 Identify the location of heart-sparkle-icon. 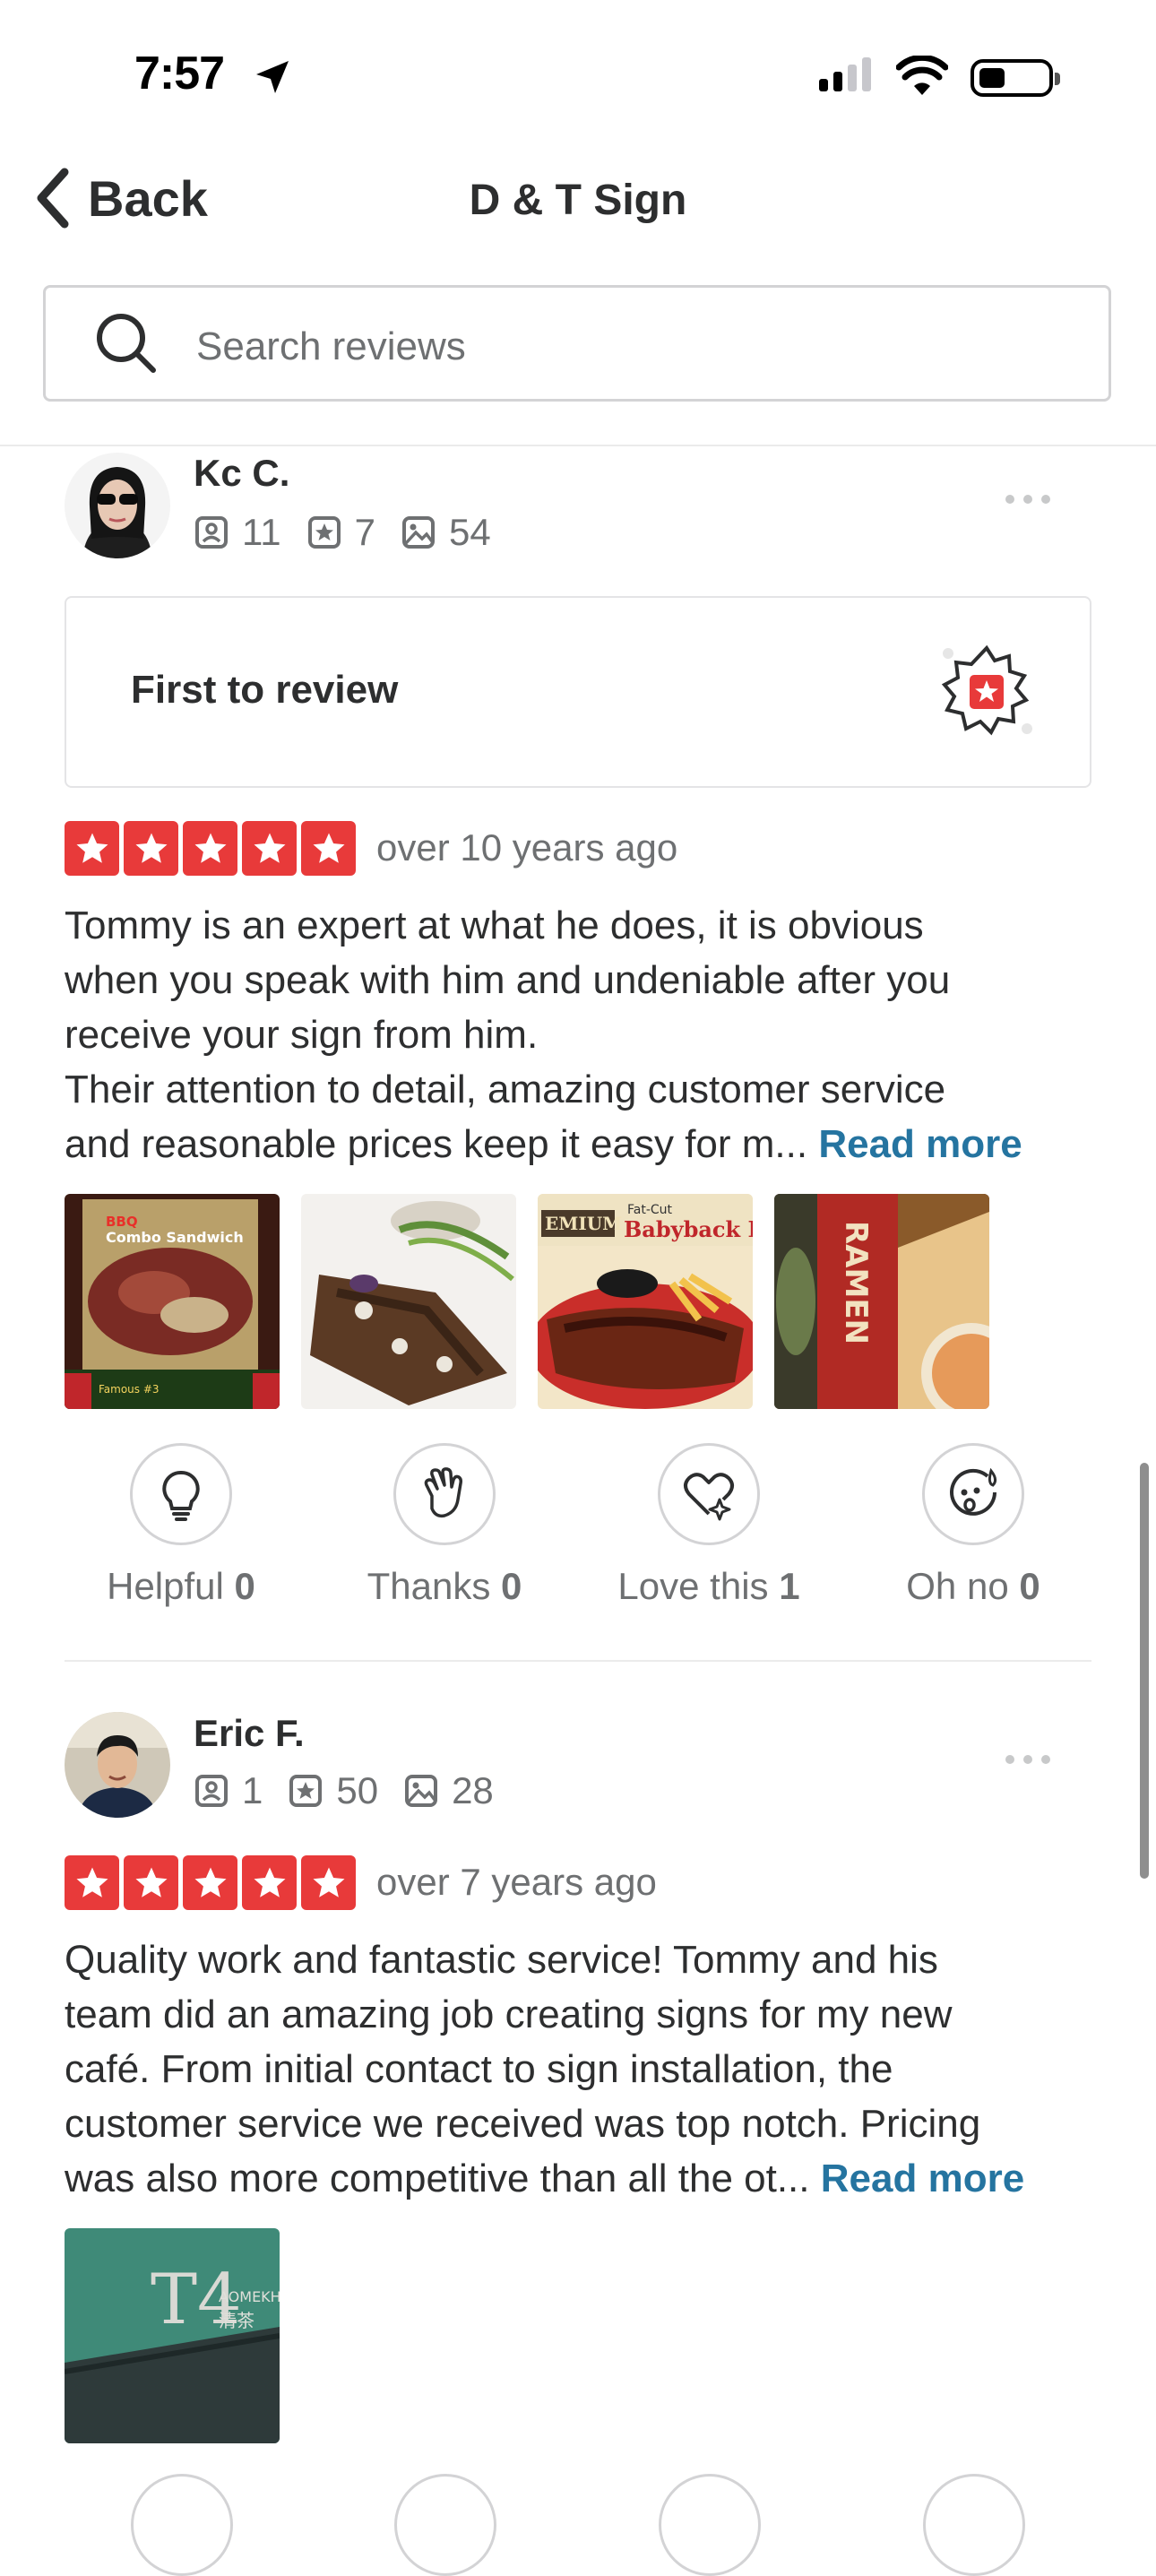
(709, 1497).